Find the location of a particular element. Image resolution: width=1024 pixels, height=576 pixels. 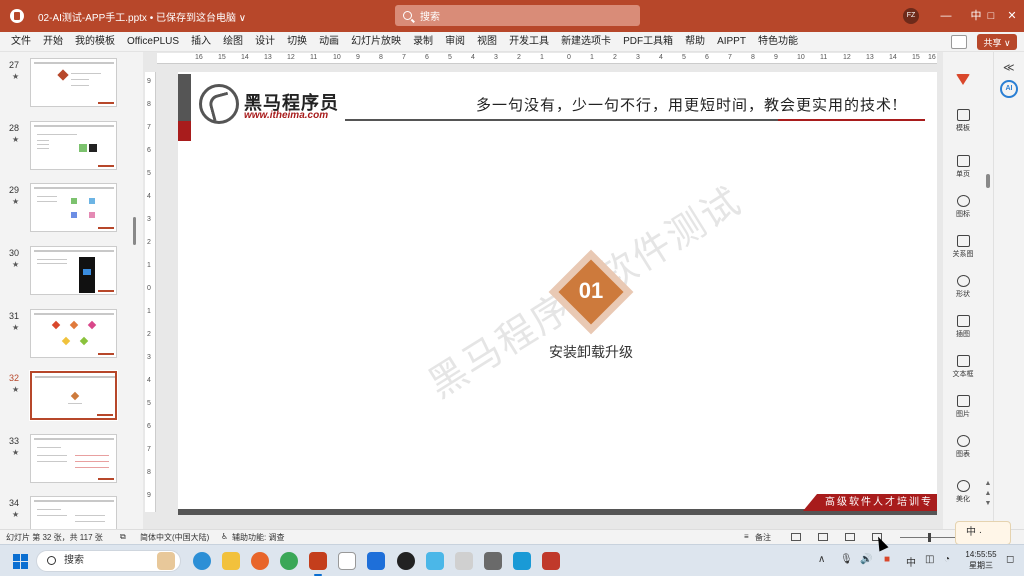

thumbnail-item: 33 ★ is located at coordinates (71, 462).